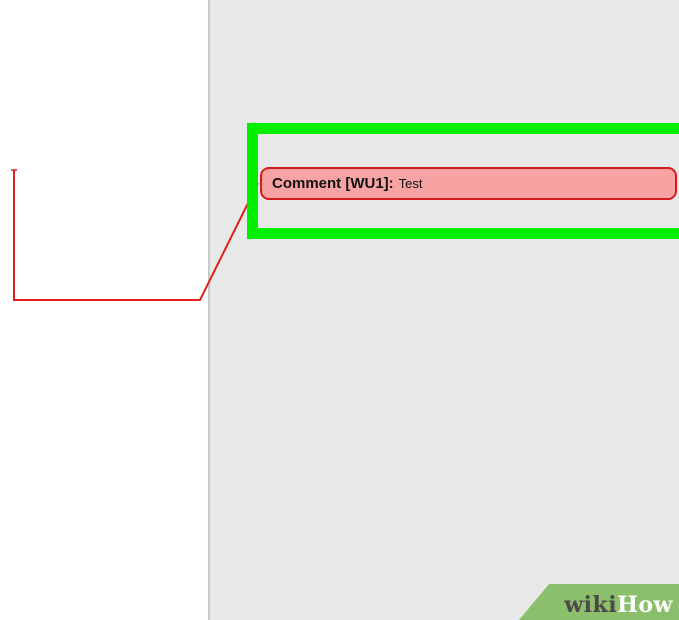 The height and width of the screenshot is (620, 679). What do you see at coordinates (411, 183) in the screenshot?
I see `comment-text: Test` at bounding box center [411, 183].